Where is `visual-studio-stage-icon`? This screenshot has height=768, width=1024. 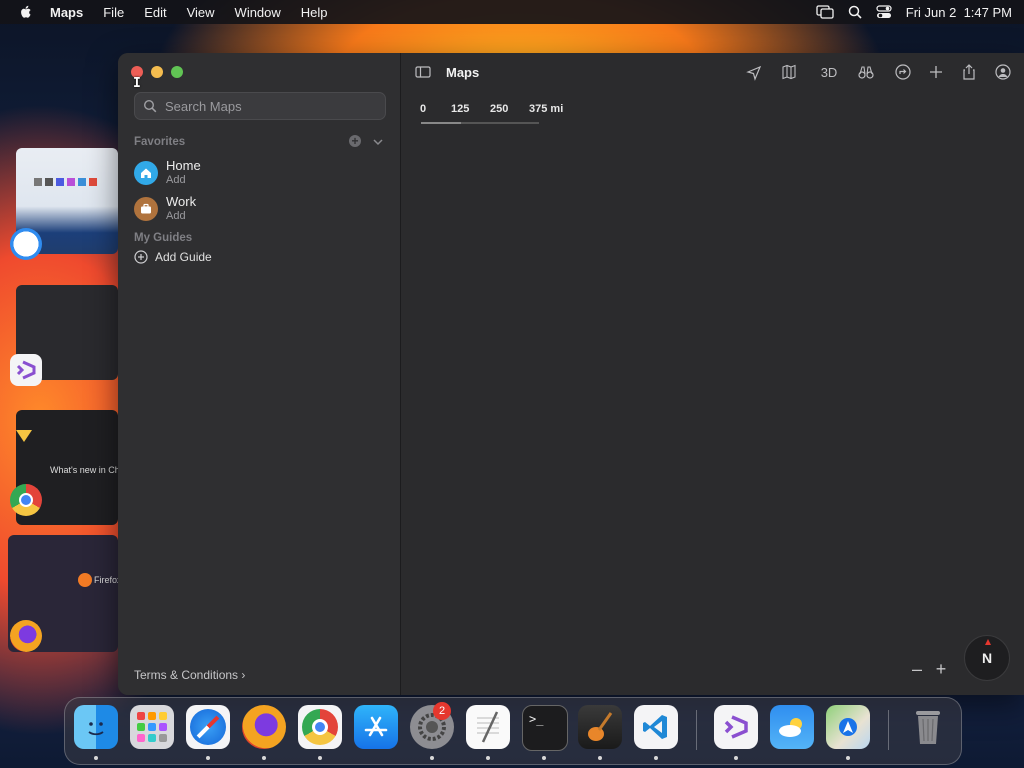
visual-studio-stage-icon is located at coordinates (26, 370).